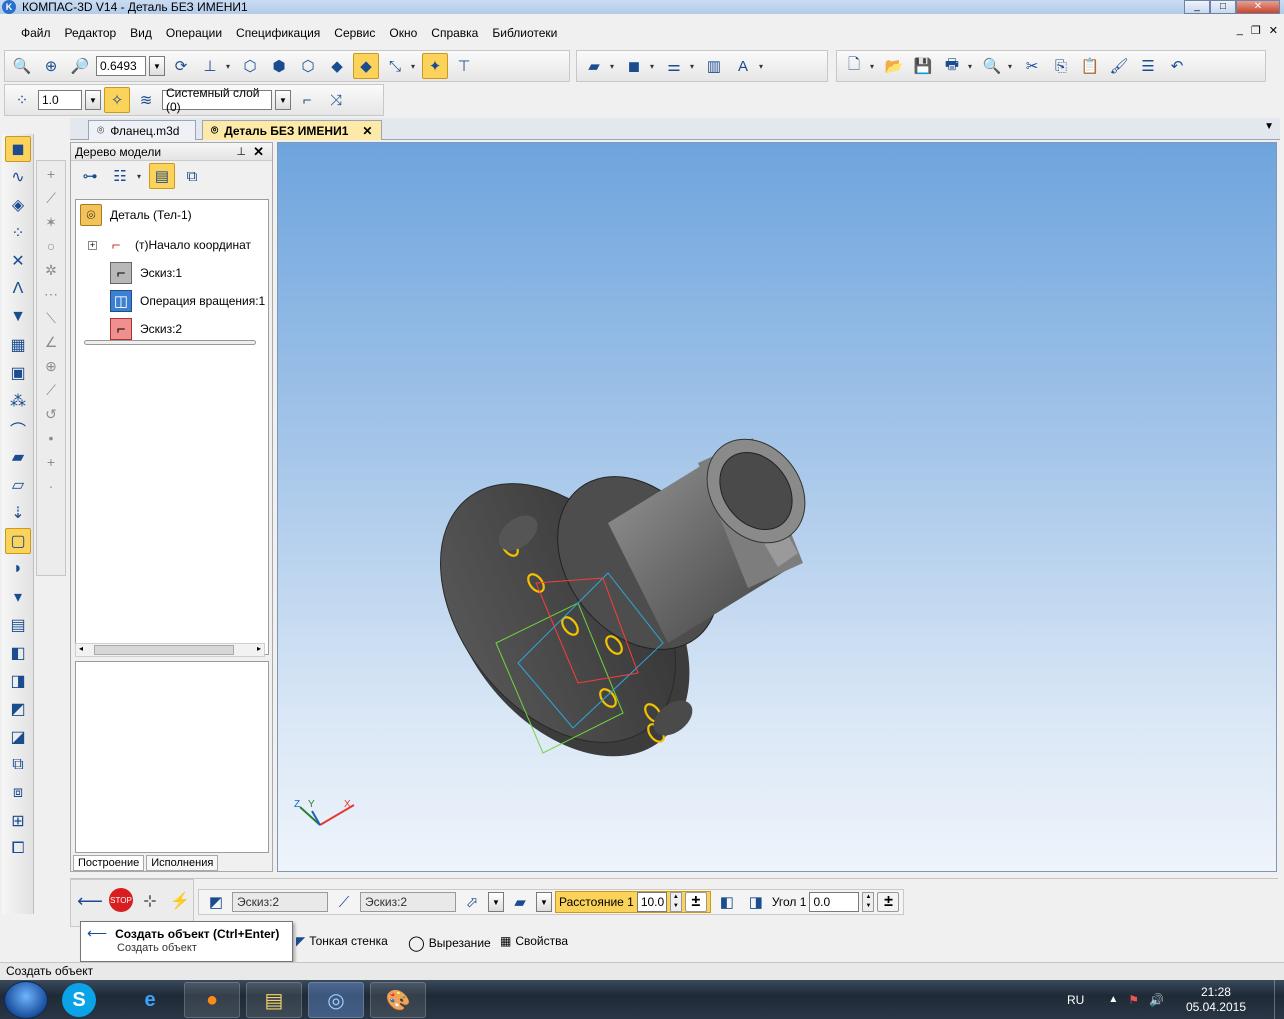  Describe the element at coordinates (80, 66) in the screenshot. I see `zoom-scale-icon: 🔎` at that location.